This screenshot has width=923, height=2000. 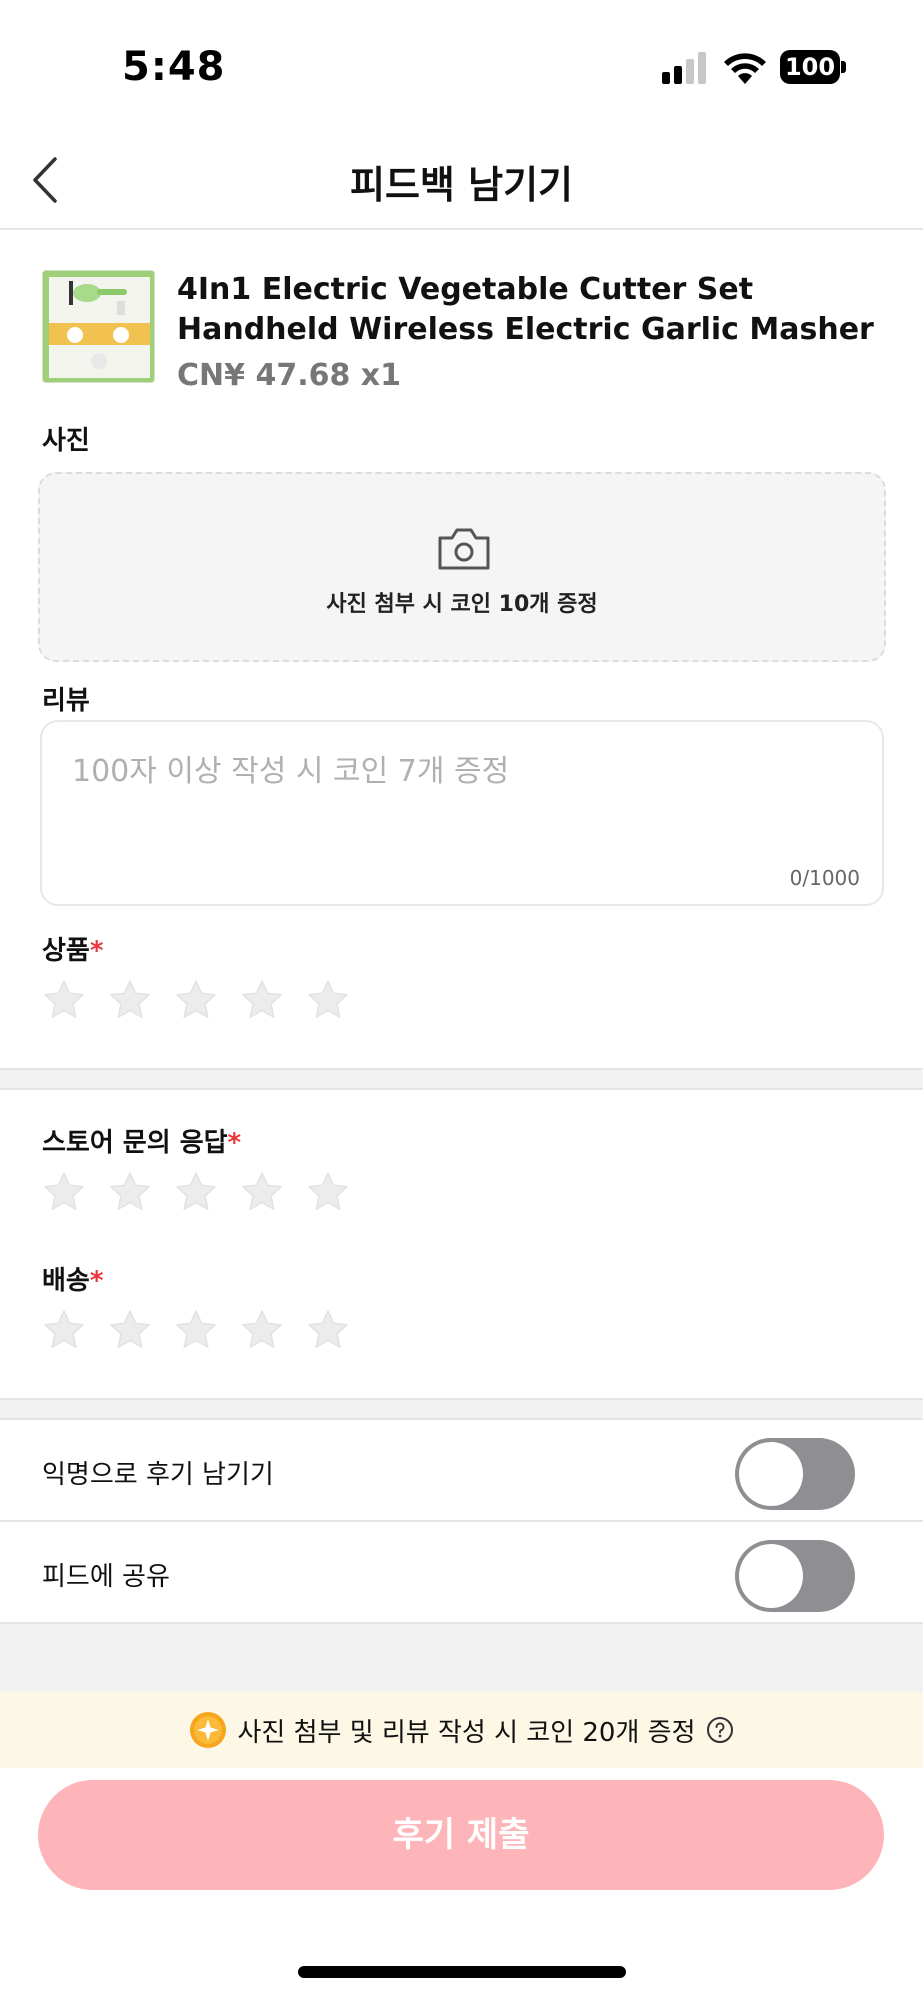 I want to click on photo-upload-area: 사진 첨부 시 코인 10개 증정, so click(x=462, y=567).